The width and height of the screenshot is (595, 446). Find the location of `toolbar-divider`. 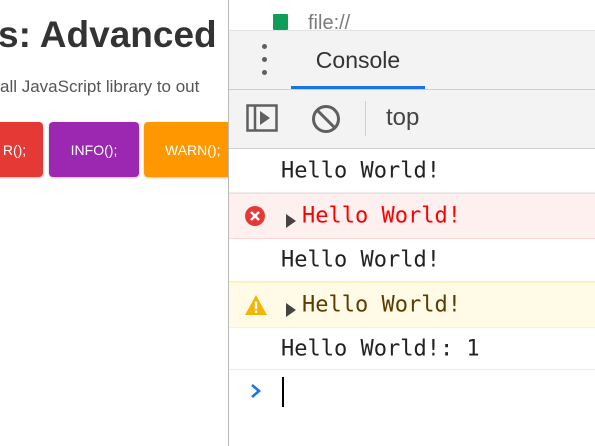

toolbar-divider is located at coordinates (365, 118).